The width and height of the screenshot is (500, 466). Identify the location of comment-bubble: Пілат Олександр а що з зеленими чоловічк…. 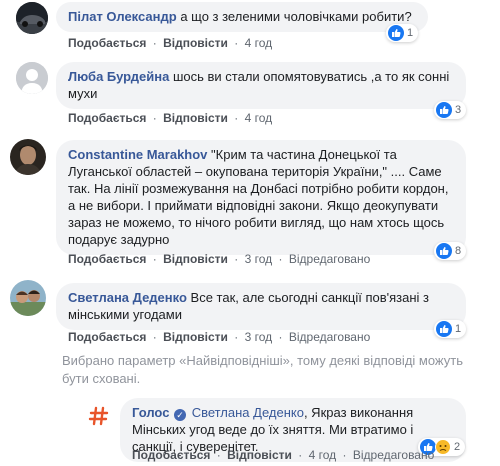
(242, 17).